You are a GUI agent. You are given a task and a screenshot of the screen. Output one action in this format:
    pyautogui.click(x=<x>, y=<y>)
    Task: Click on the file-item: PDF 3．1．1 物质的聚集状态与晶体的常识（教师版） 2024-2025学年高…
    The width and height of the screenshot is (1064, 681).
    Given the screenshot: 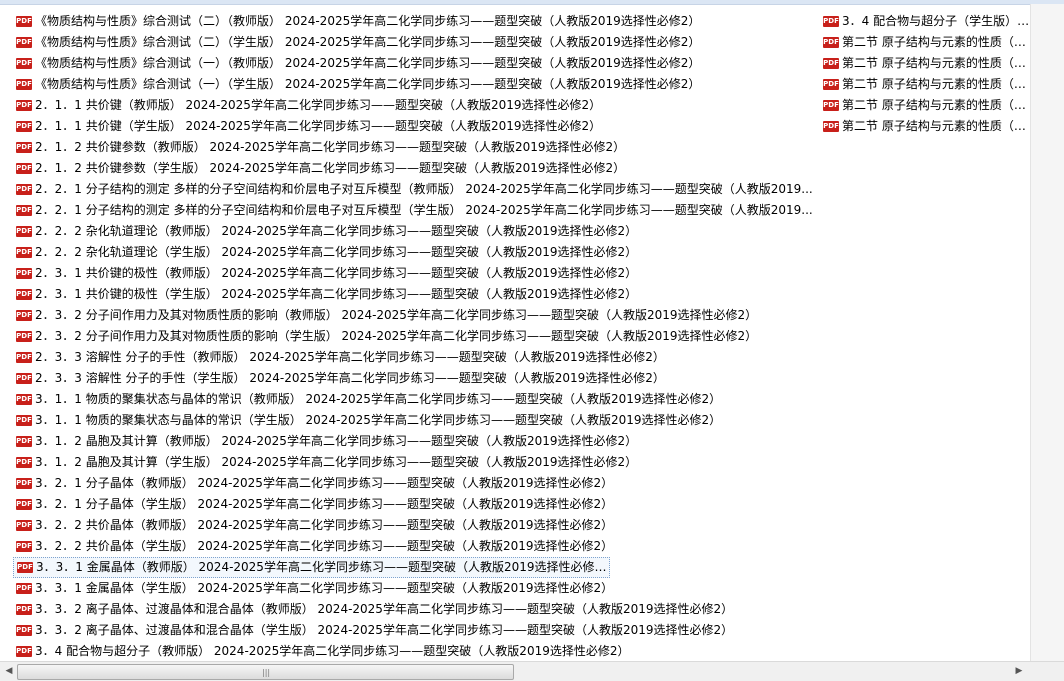 What is the action you would take?
    pyautogui.click(x=413, y=399)
    